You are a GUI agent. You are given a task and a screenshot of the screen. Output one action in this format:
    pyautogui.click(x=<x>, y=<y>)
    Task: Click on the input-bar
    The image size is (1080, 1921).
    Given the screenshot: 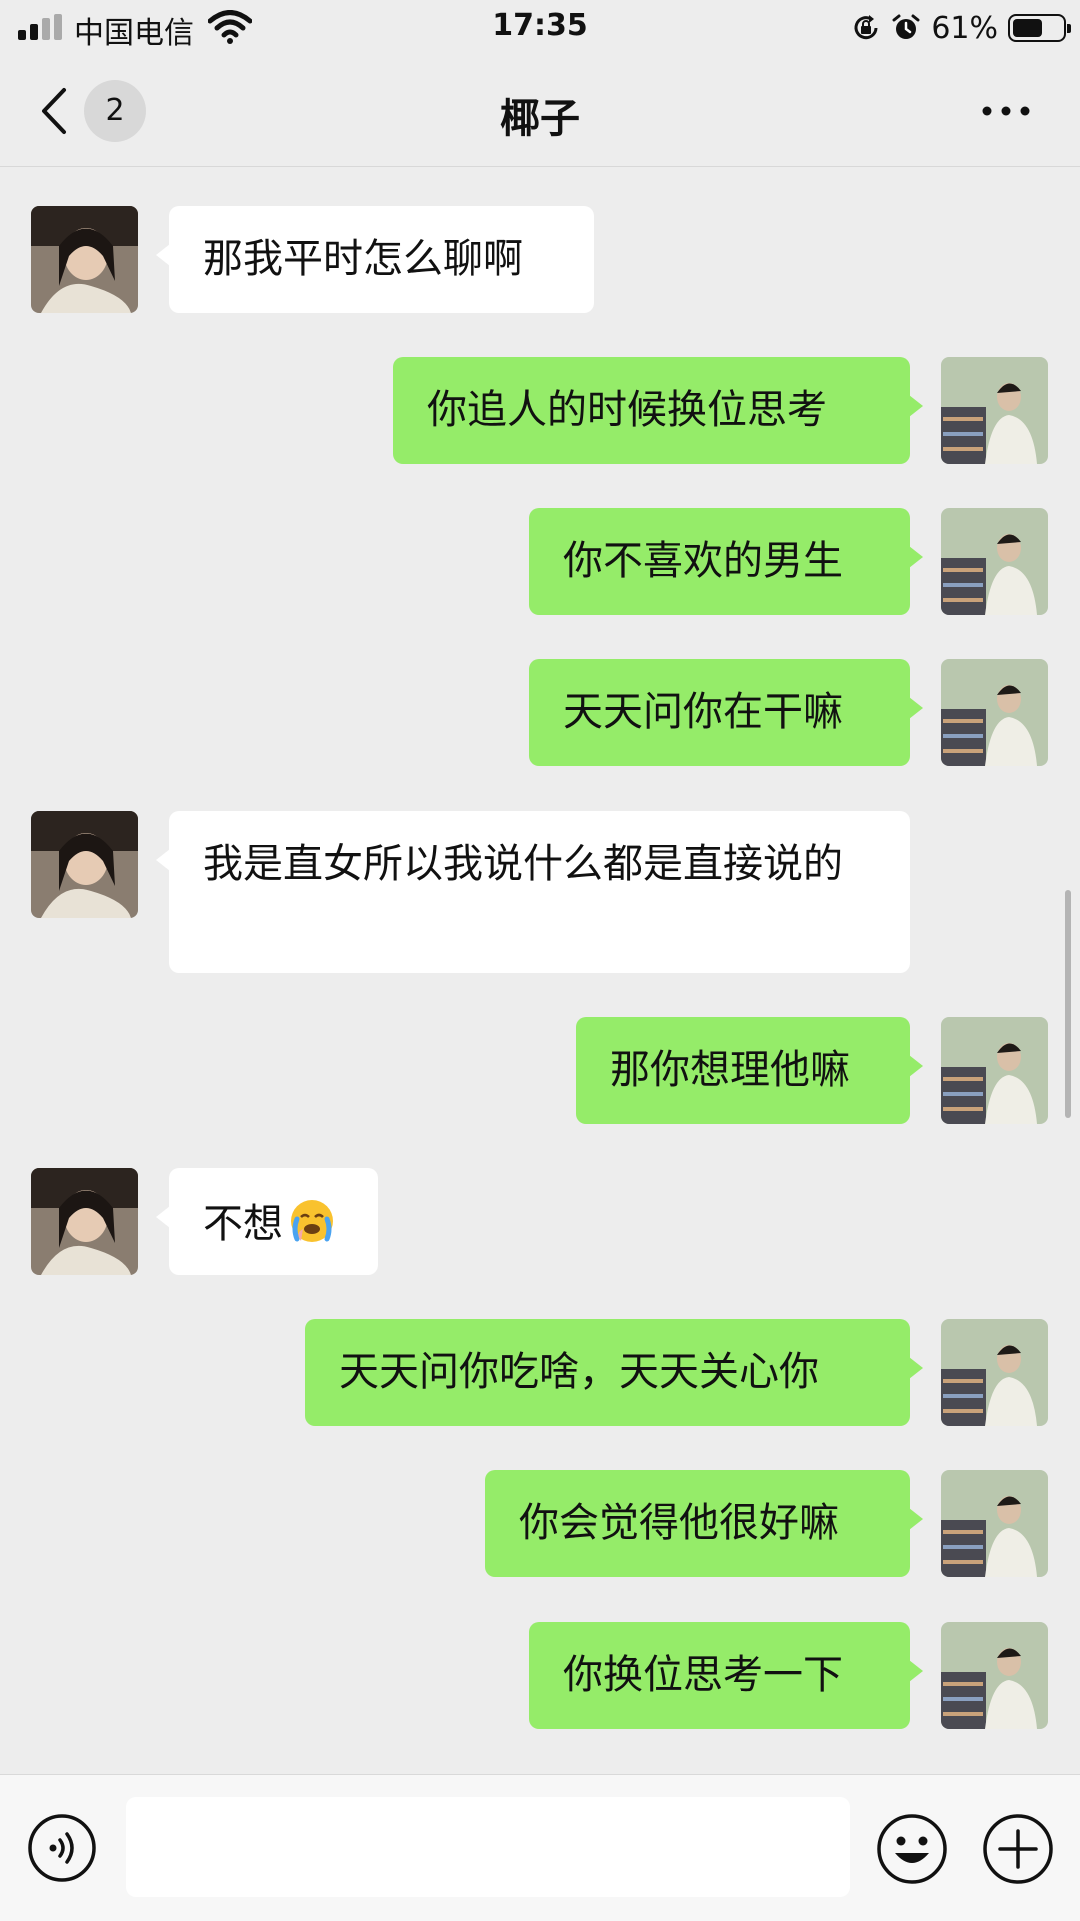 What is the action you would take?
    pyautogui.click(x=540, y=1847)
    